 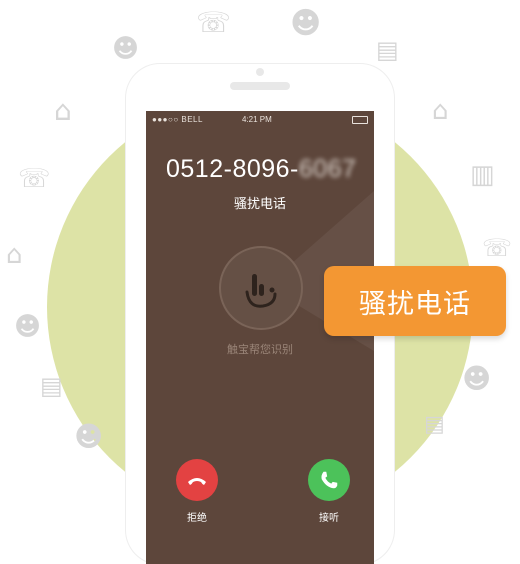 What do you see at coordinates (327, 169) in the screenshot?
I see `caller-number-blurred: 6067` at bounding box center [327, 169].